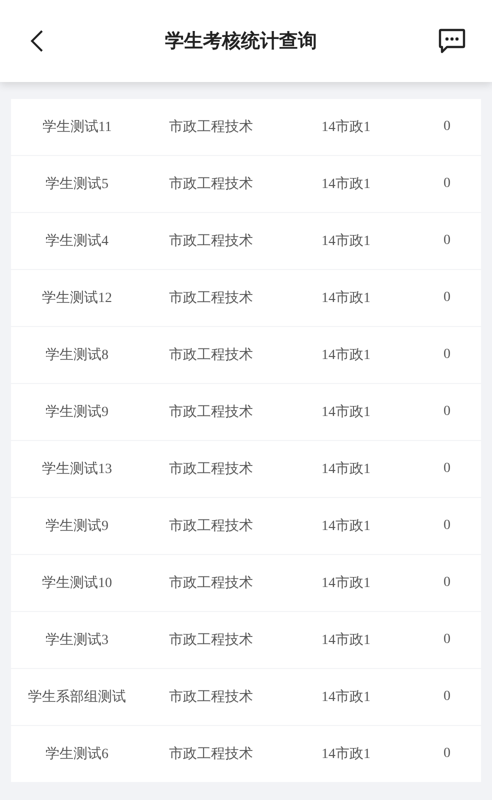 The image size is (492, 800). I want to click on table-row: 学生测试4 市政工程技术 14市政1 0, so click(246, 241).